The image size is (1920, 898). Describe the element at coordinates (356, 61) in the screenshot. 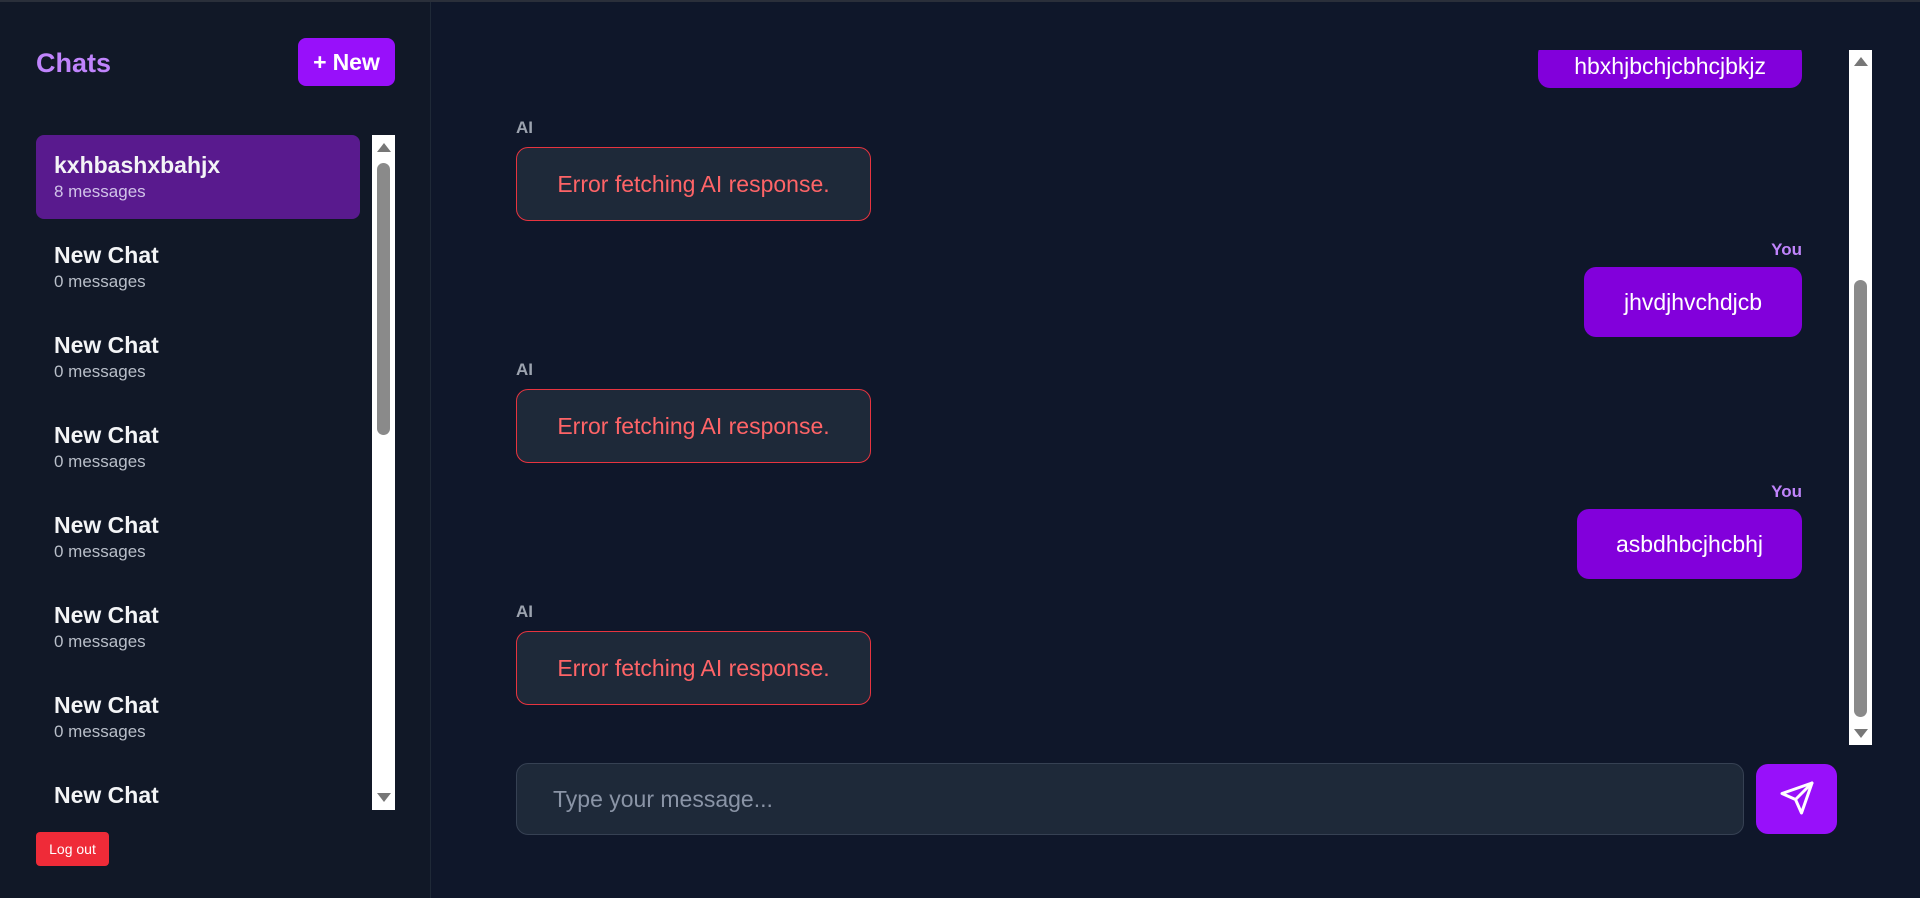

I see `new-chat-label: New` at that location.